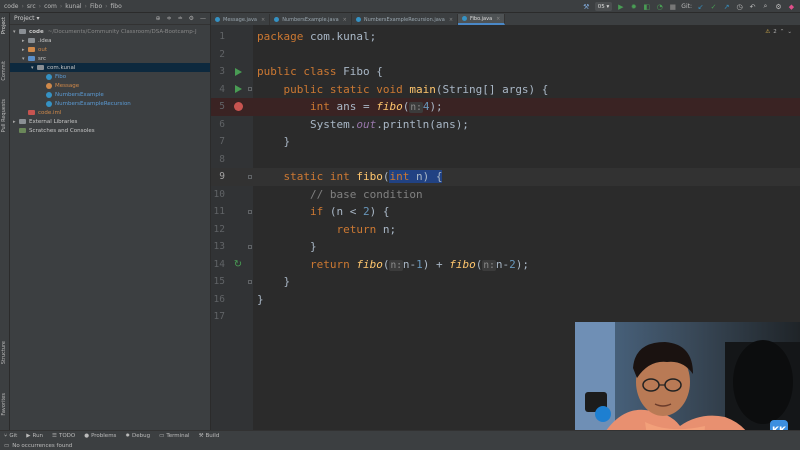 The height and width of the screenshot is (450, 800). Describe the element at coordinates (505, 160) in the screenshot. I see `code-line: 8` at that location.